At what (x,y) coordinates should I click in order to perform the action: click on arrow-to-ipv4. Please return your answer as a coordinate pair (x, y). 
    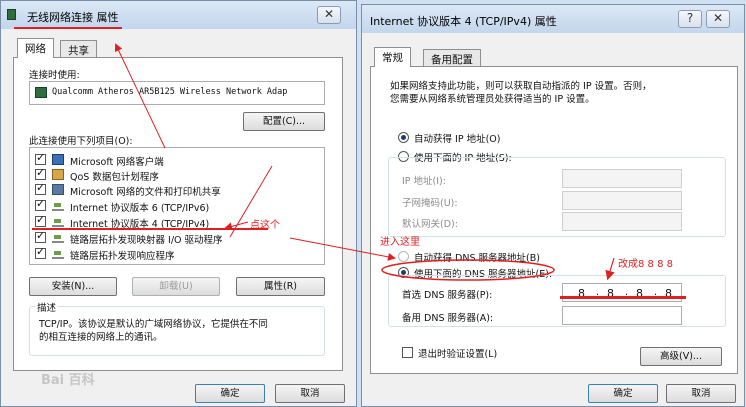
    Looking at the image, I should click on (236, 226).